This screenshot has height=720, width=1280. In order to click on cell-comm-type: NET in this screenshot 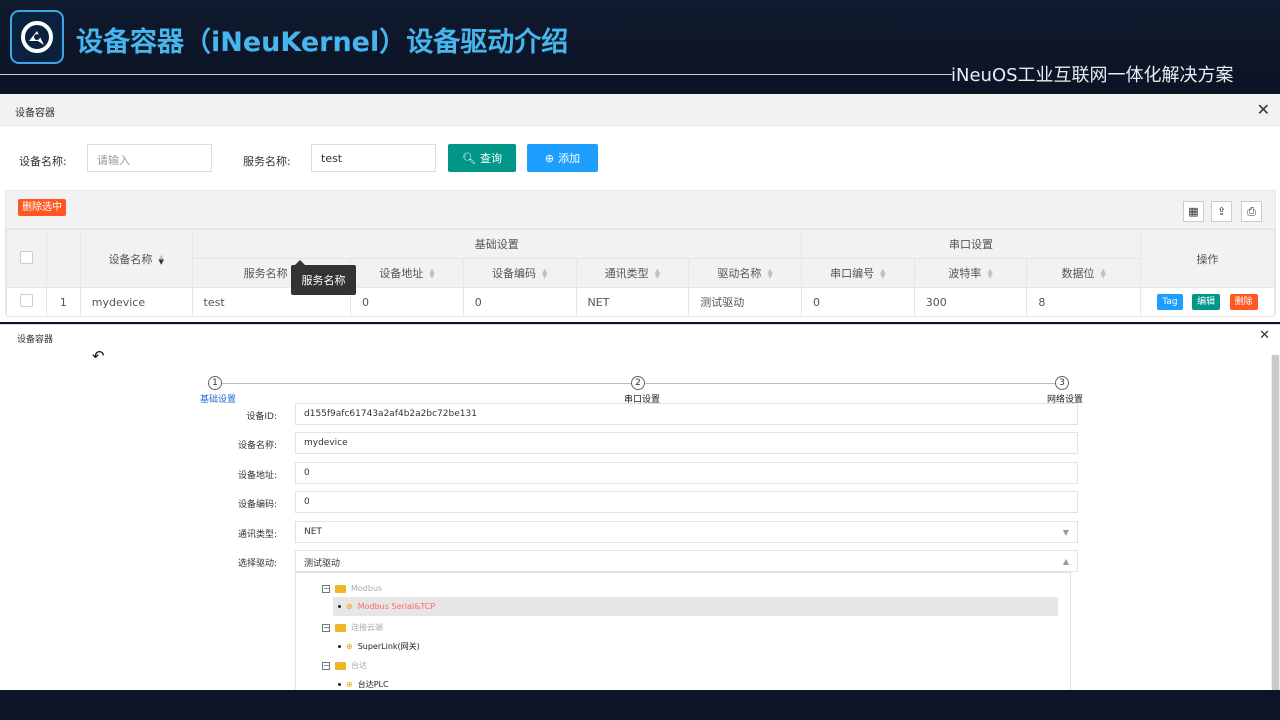, I will do `click(632, 302)`.